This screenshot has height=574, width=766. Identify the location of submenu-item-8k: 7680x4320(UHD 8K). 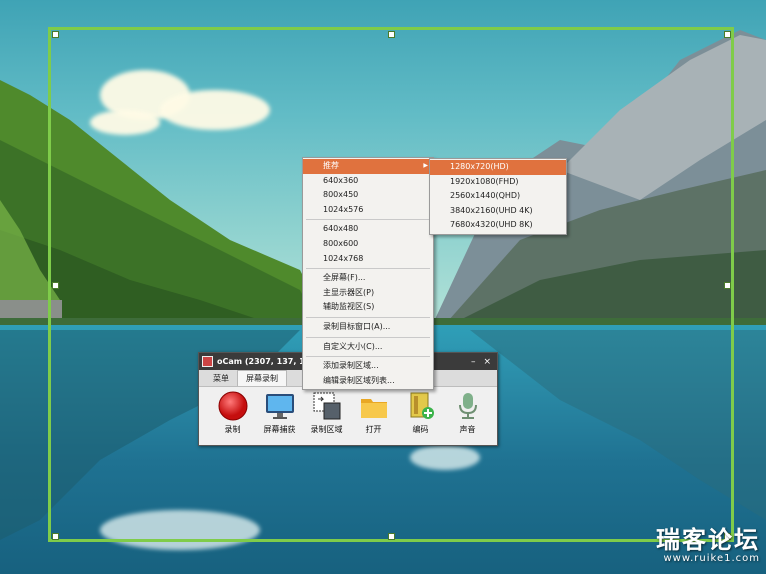
(498, 225).